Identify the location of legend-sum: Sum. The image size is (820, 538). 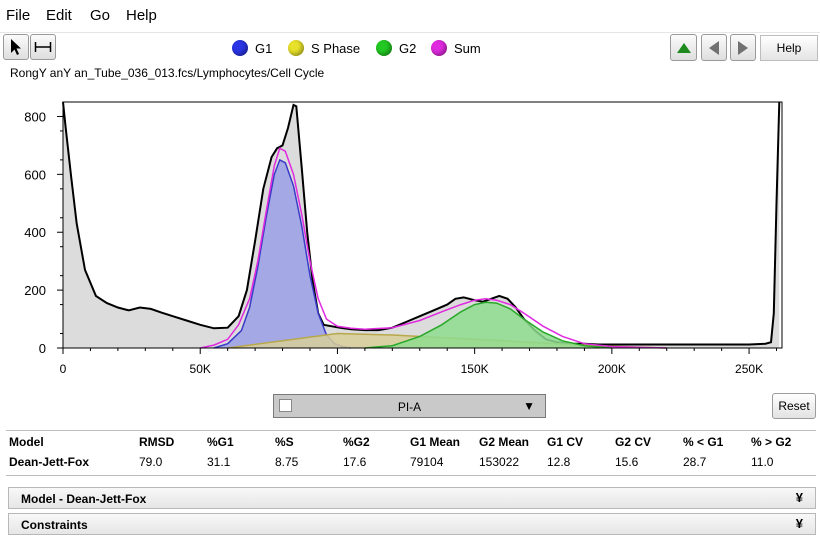
(456, 48).